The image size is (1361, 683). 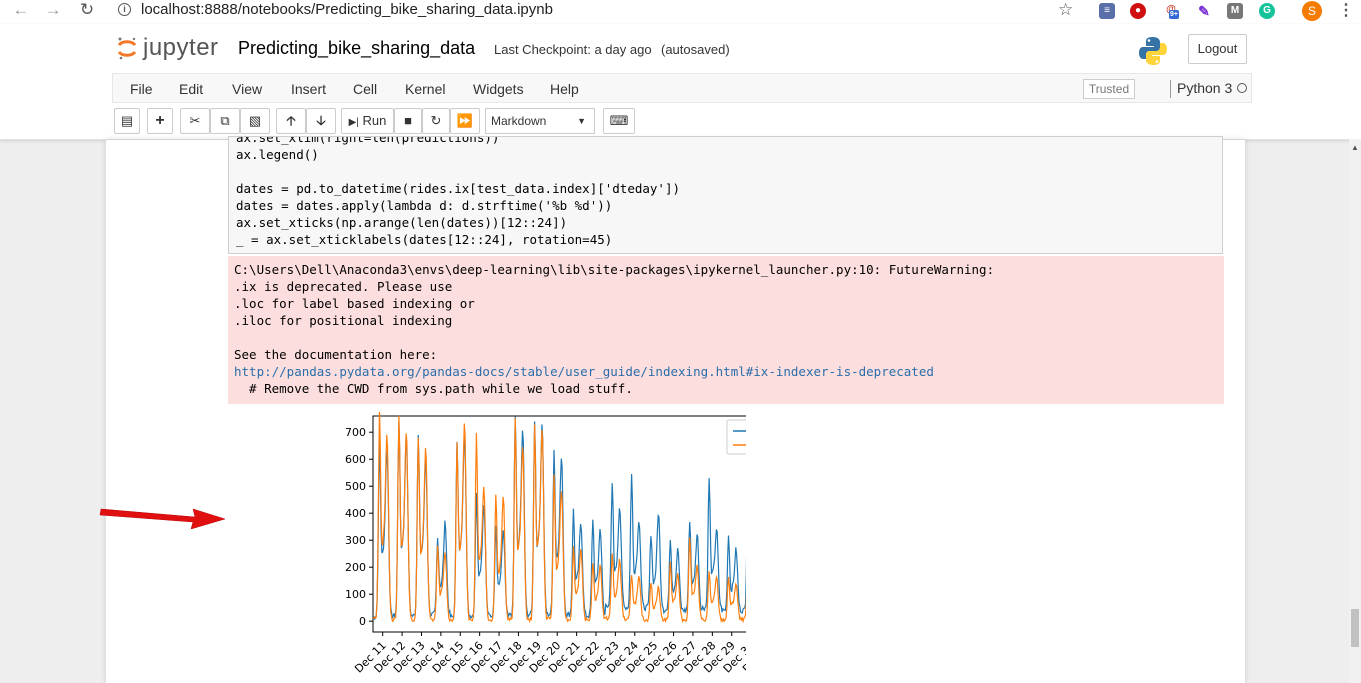 I want to click on menu-view: View, so click(x=247, y=89).